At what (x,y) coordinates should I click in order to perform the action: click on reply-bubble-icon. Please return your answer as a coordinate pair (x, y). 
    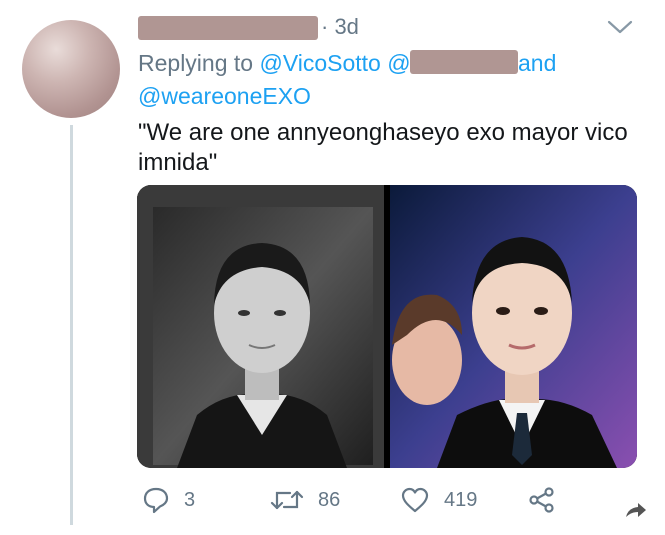
    Looking at the image, I should click on (156, 500).